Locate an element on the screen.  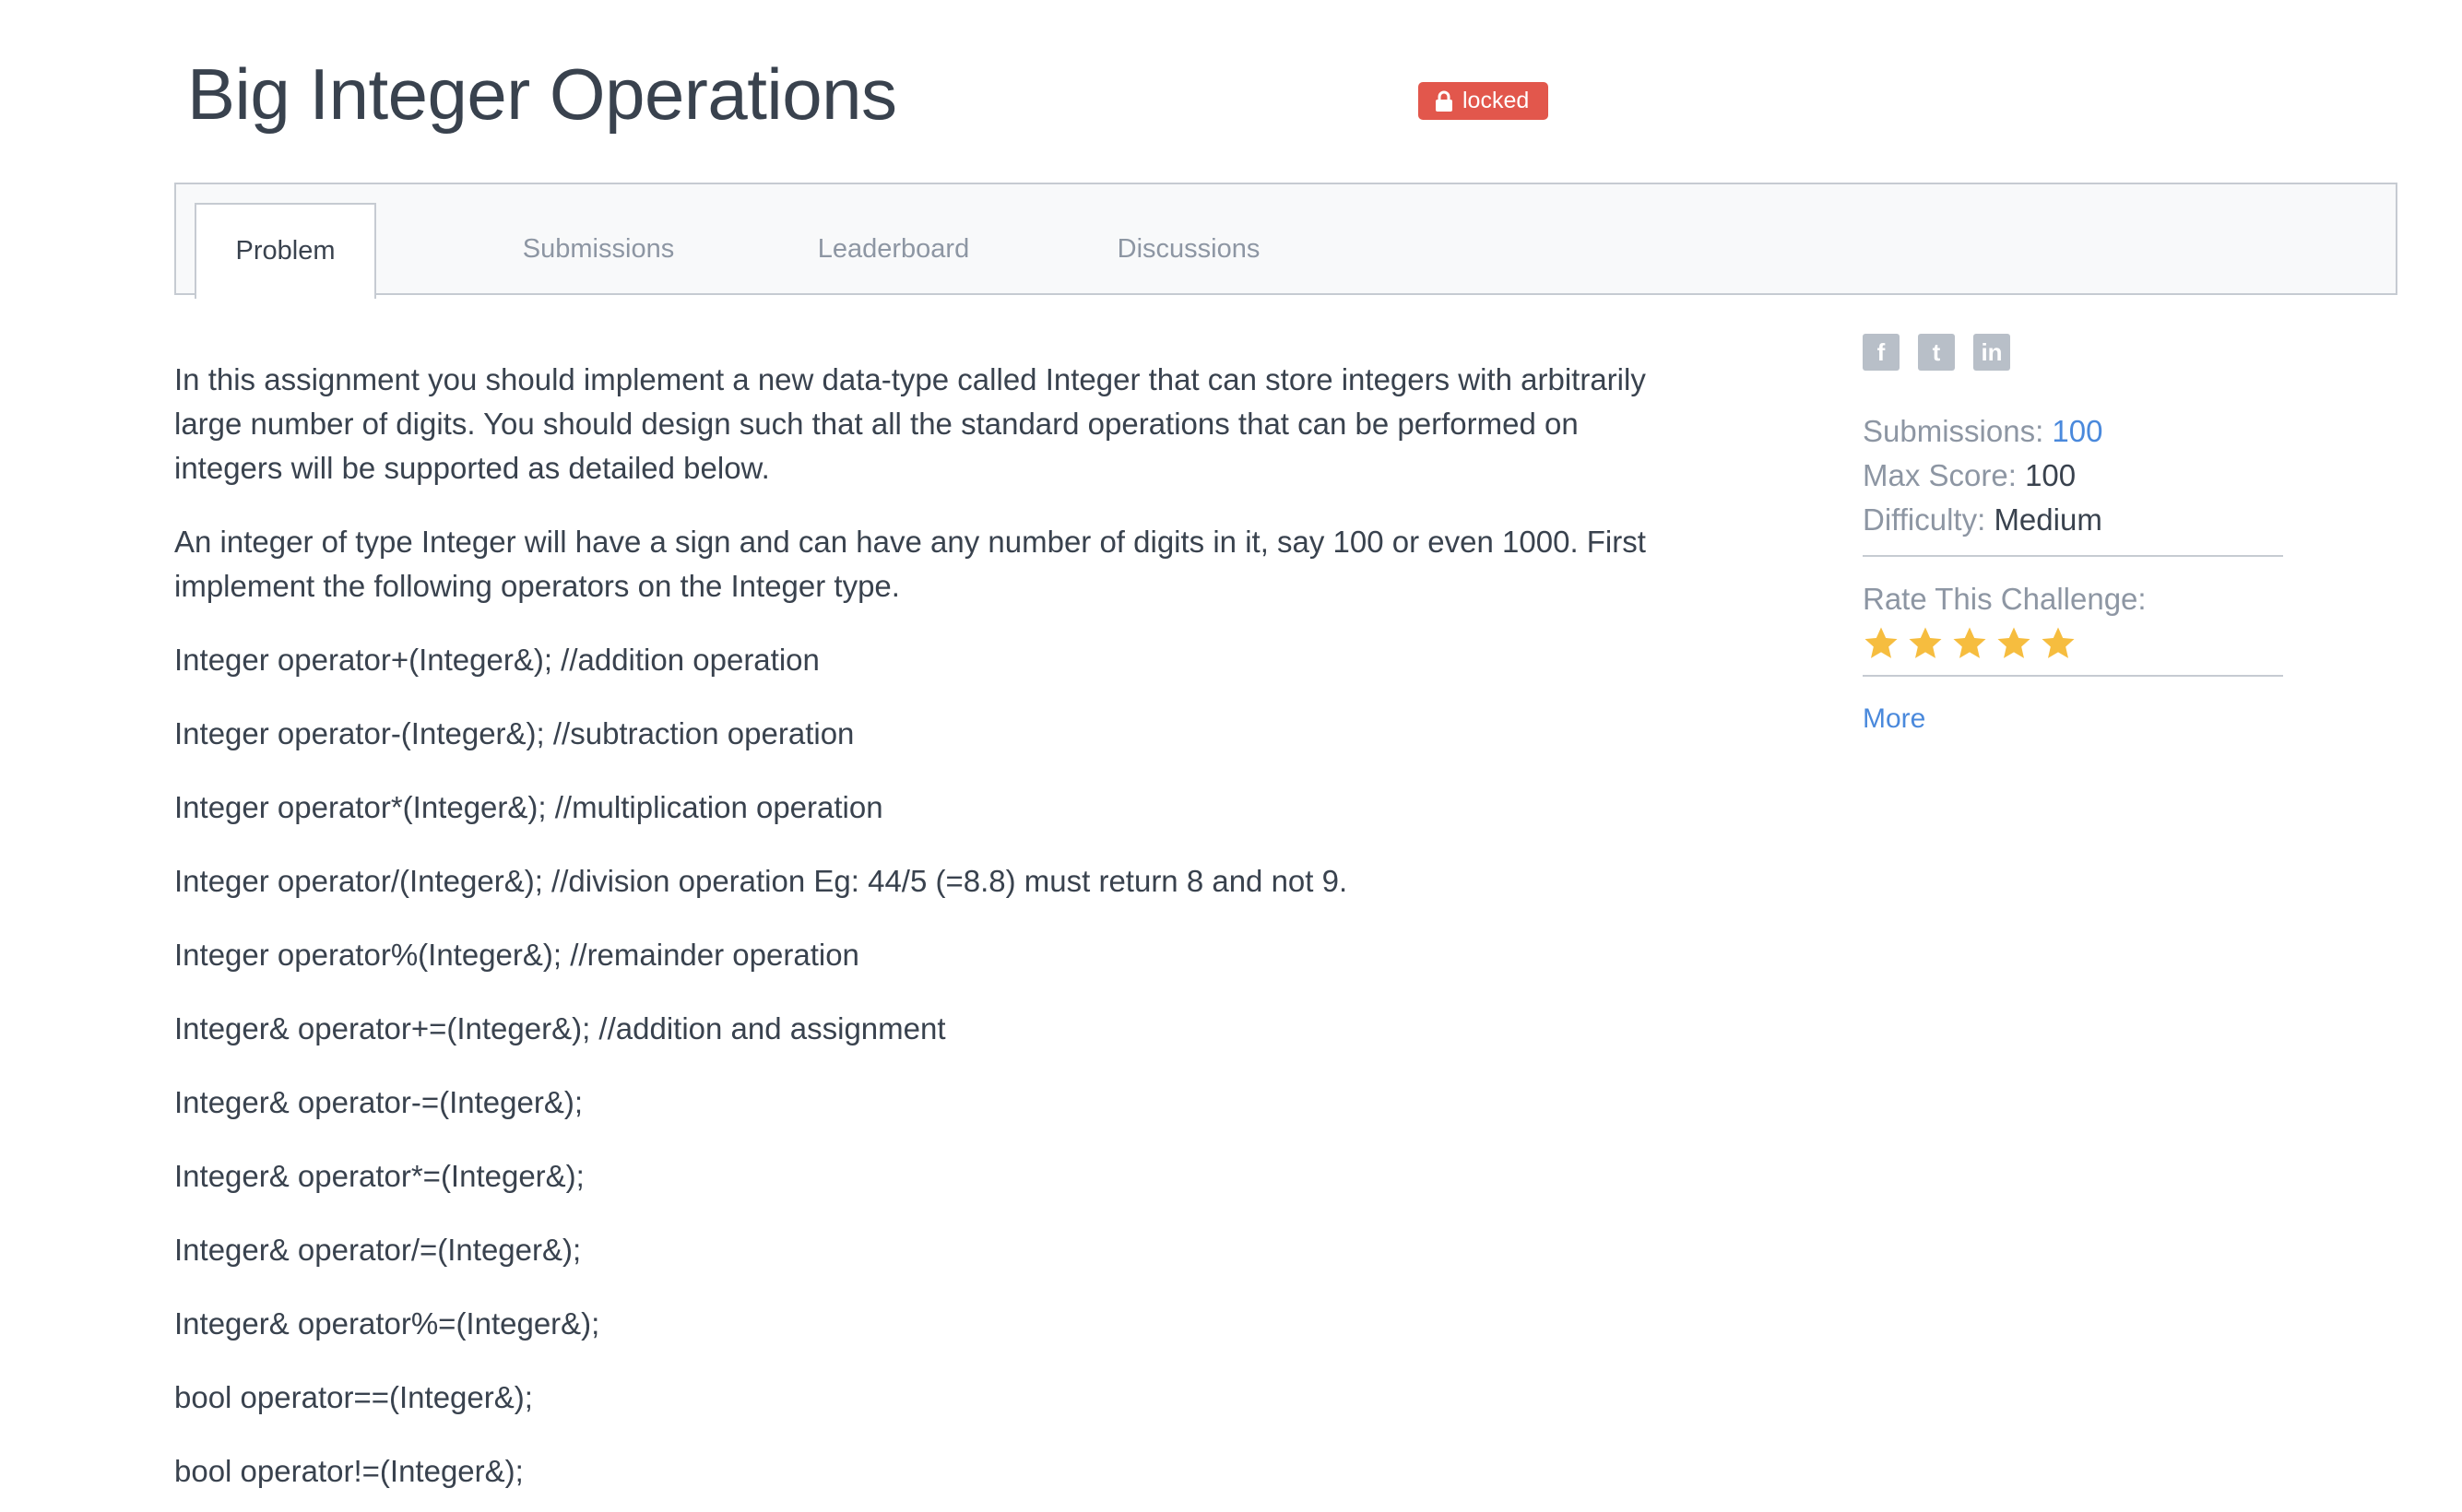
lock-icon is located at coordinates (1444, 101).